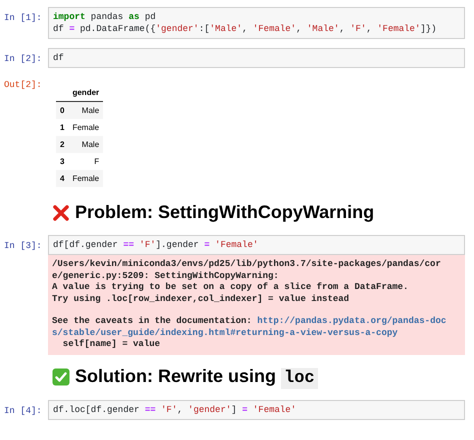 The height and width of the screenshot is (440, 474). What do you see at coordinates (152, 321) in the screenshot?
I see `warning-text: See the caveats in the documentation:` at bounding box center [152, 321].